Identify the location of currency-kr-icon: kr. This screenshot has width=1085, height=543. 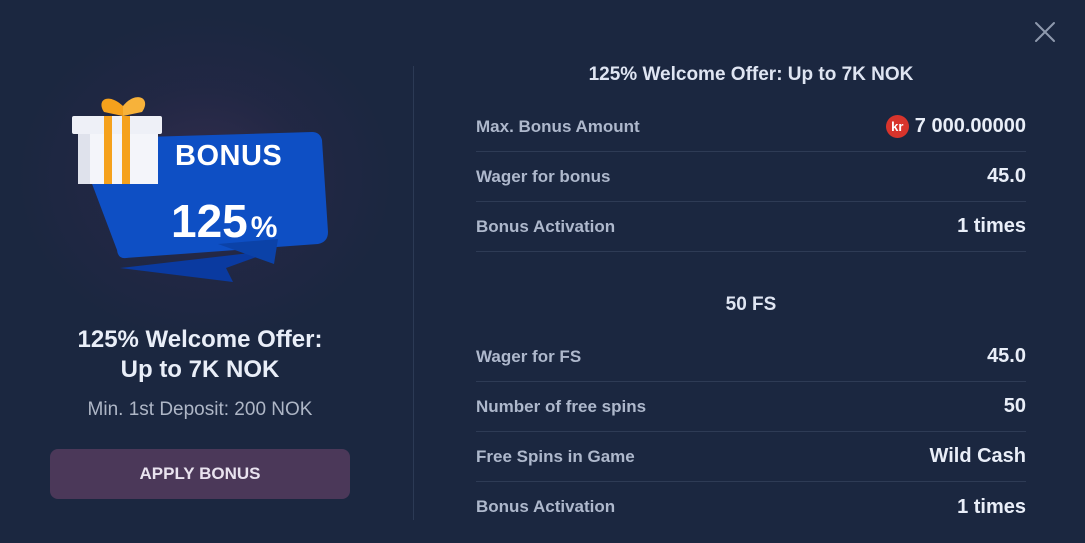
(897, 126).